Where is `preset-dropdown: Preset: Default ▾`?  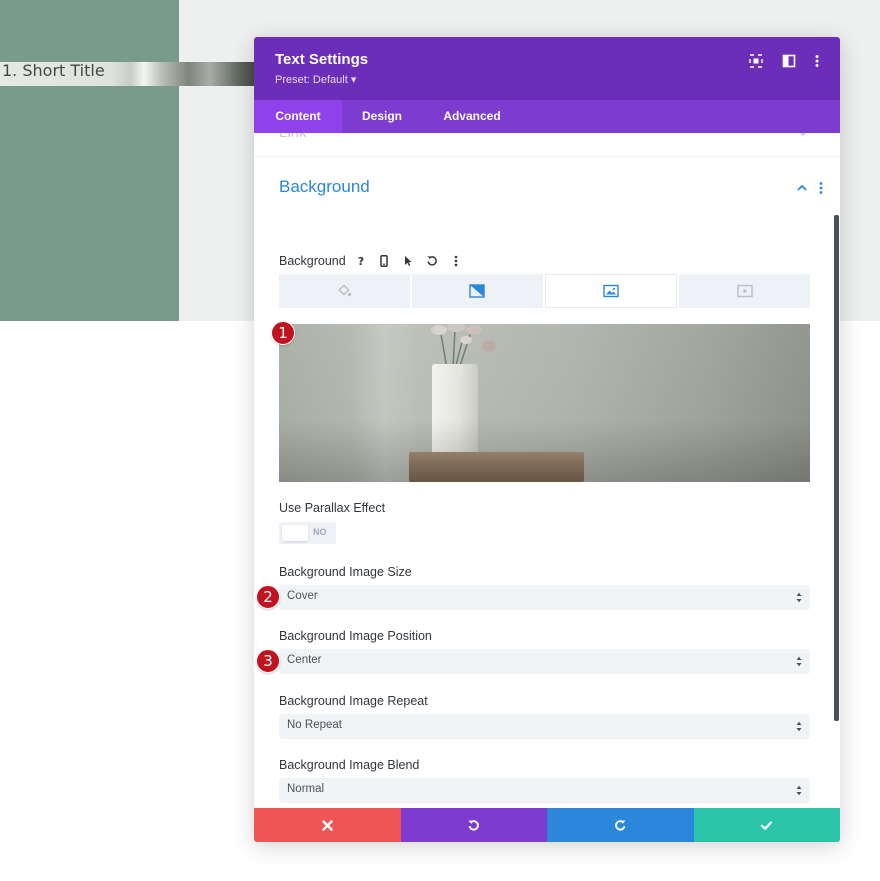
preset-dropdown: Preset: Default ▾ is located at coordinates (315, 79).